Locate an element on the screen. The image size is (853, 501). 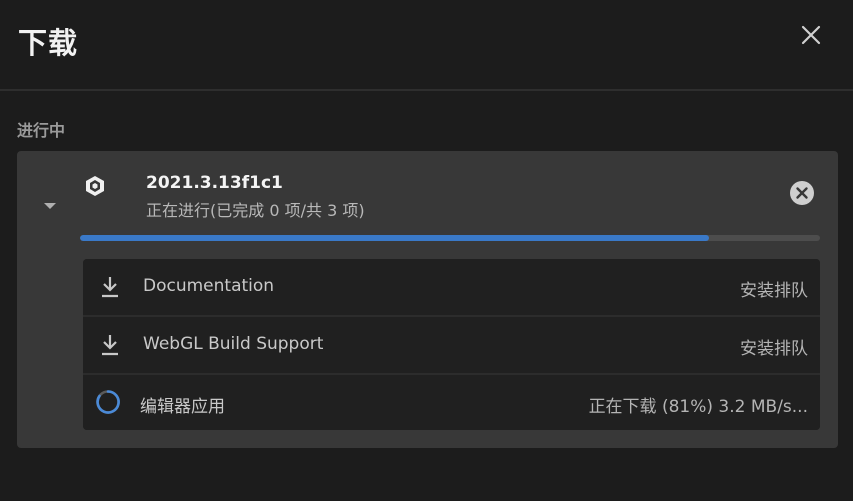
item-label: WebGL Build Support is located at coordinates (233, 344).